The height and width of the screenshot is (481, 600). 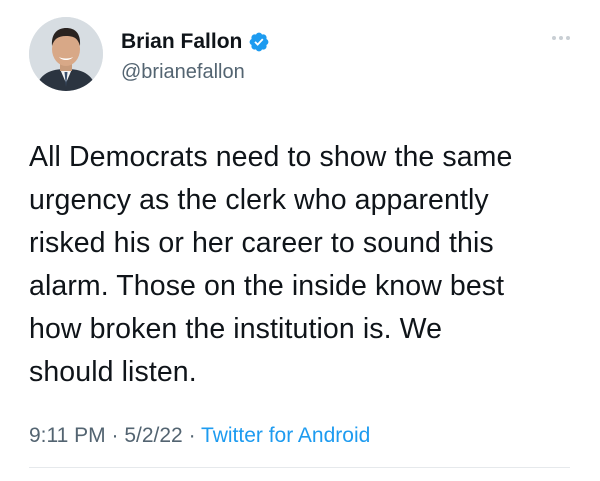 What do you see at coordinates (259, 42) in the screenshot?
I see `verified-badge-icon` at bounding box center [259, 42].